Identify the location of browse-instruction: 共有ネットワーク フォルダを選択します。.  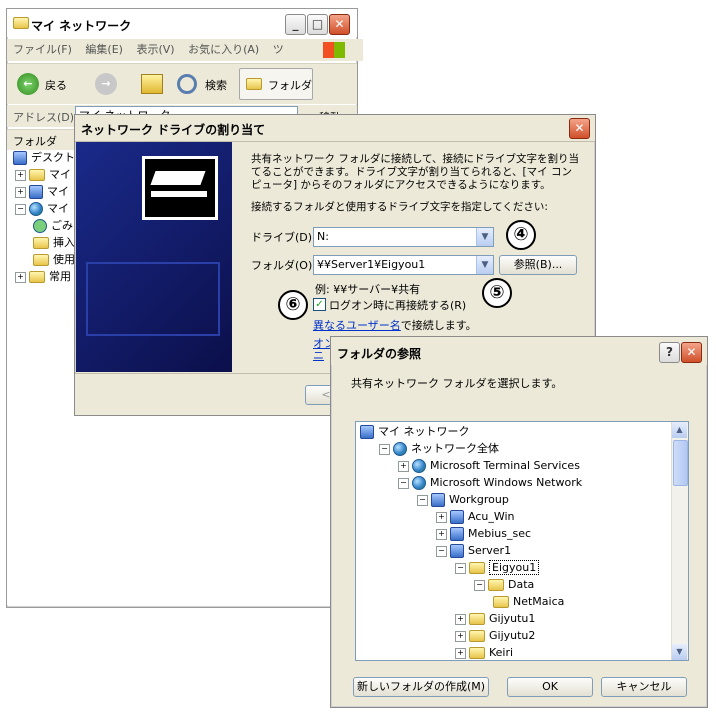
(457, 383).